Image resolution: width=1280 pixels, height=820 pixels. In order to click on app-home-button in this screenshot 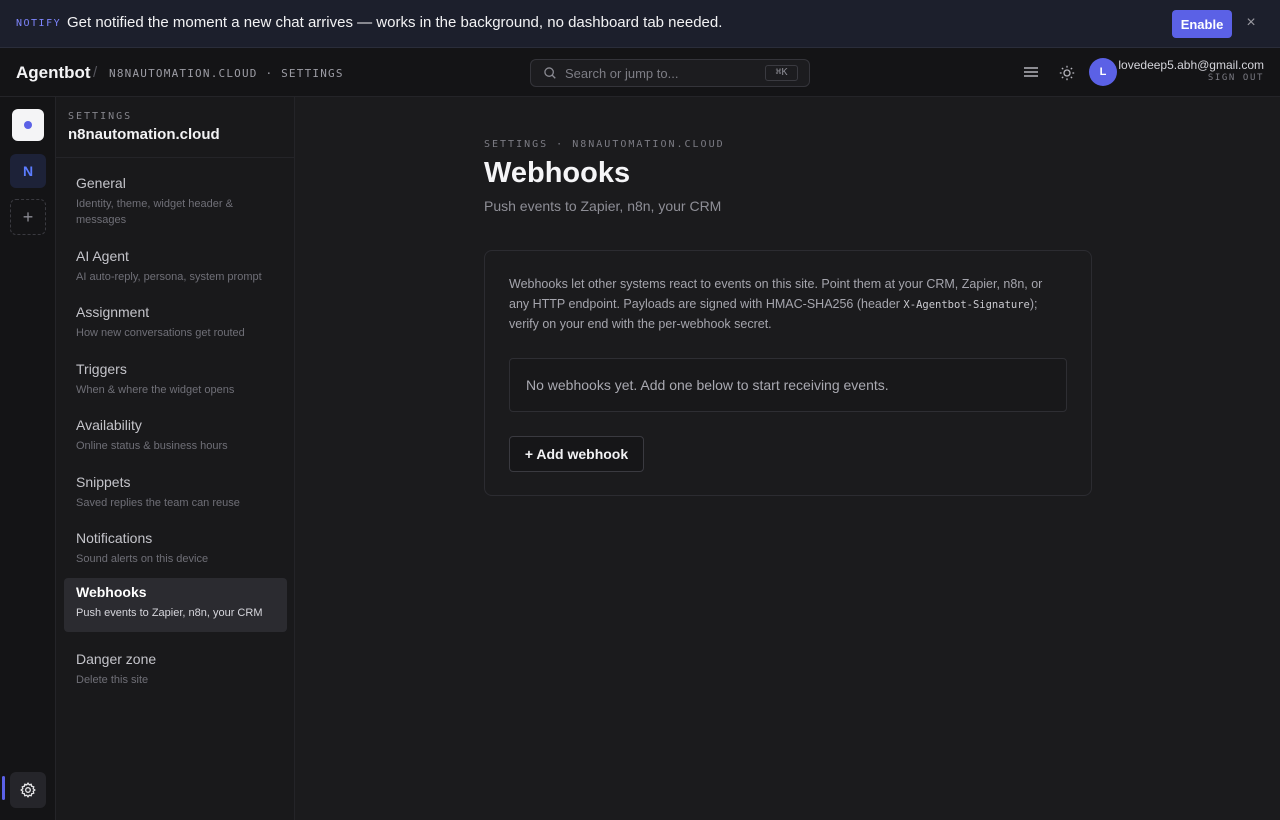, I will do `click(28, 125)`.